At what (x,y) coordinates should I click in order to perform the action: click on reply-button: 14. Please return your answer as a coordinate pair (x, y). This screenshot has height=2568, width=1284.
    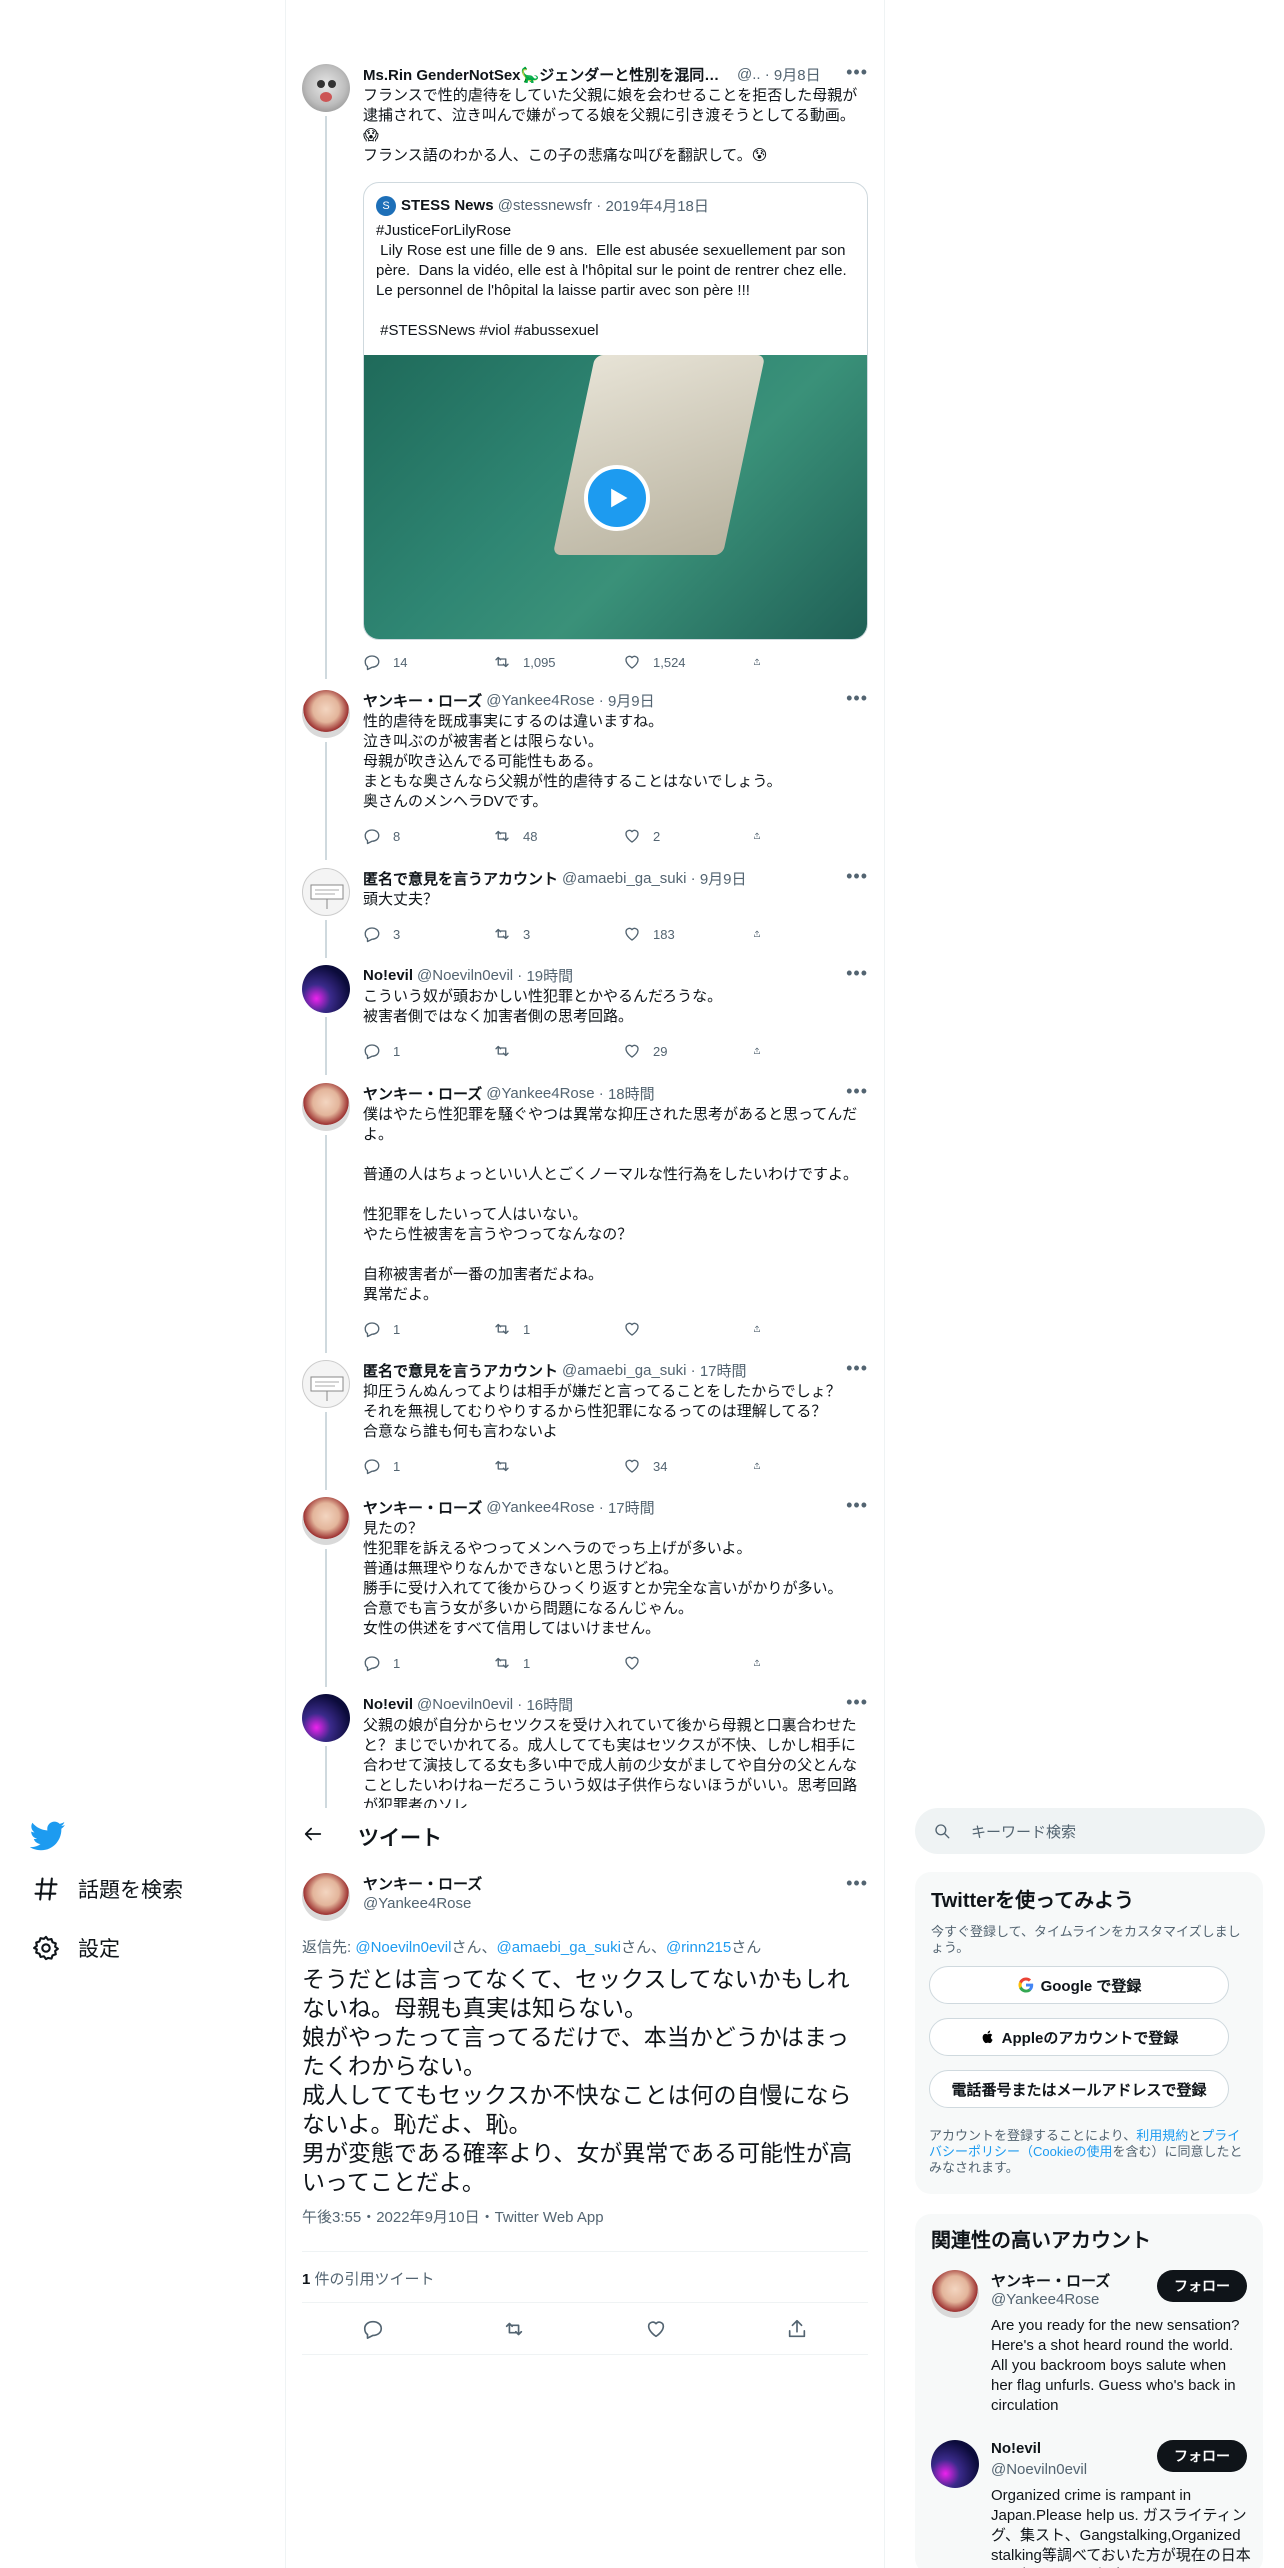
    Looking at the image, I should click on (428, 662).